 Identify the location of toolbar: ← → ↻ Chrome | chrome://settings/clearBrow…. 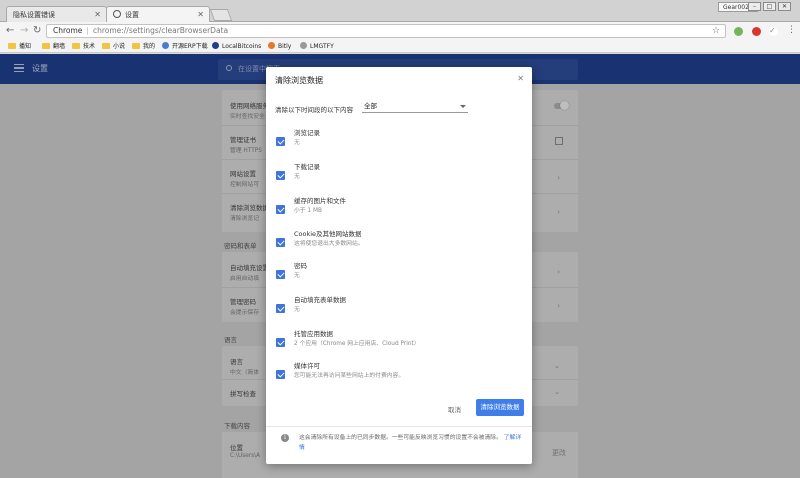
(400, 31).